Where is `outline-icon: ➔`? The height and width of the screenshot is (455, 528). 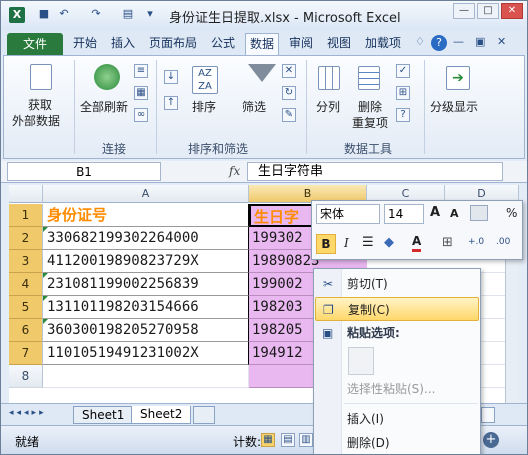
outline-icon: ➔ is located at coordinates (458, 78).